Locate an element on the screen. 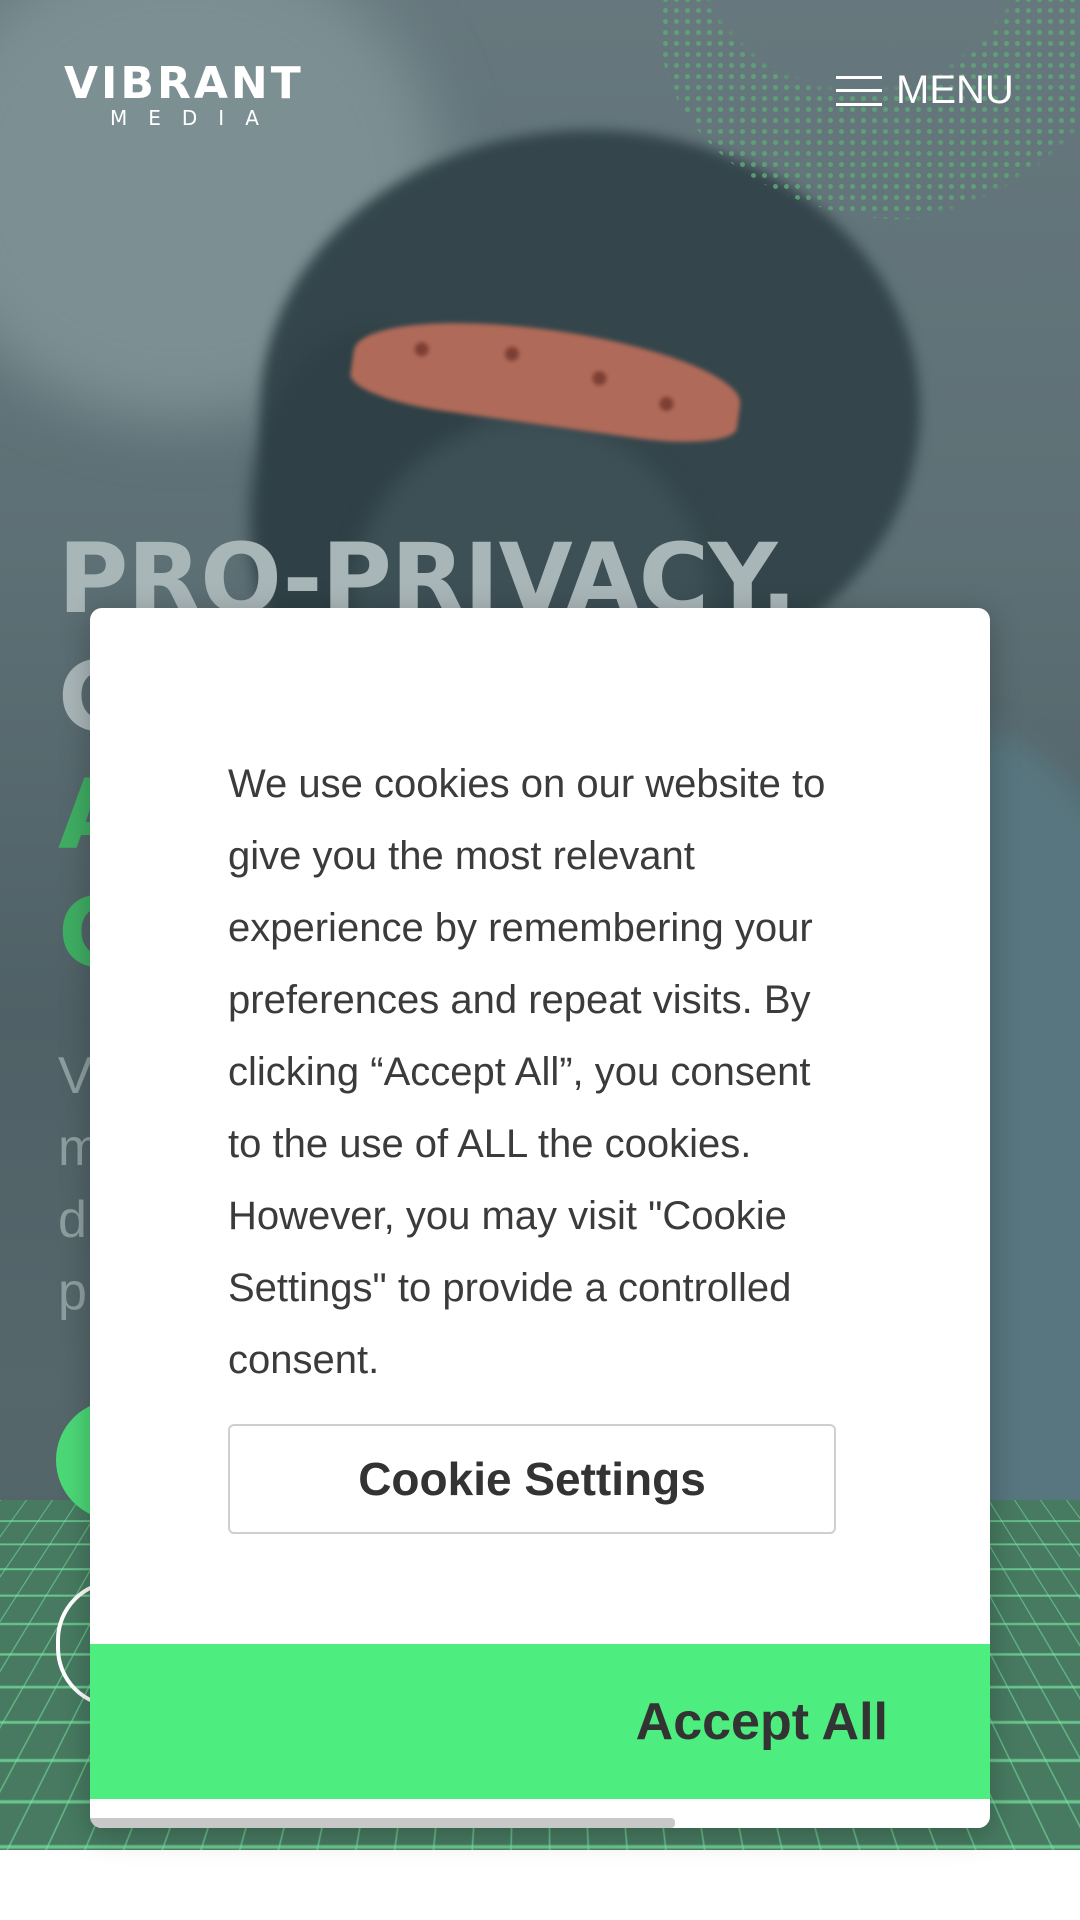  vibrant-media-logo: VIBRANT MEDIA is located at coordinates (184, 94).